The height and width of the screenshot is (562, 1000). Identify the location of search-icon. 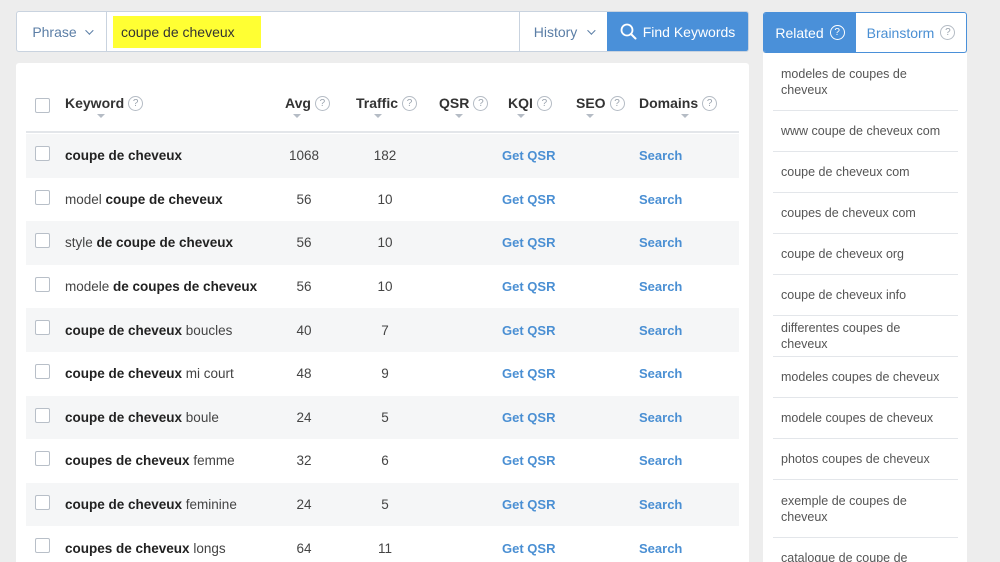
(628, 31).